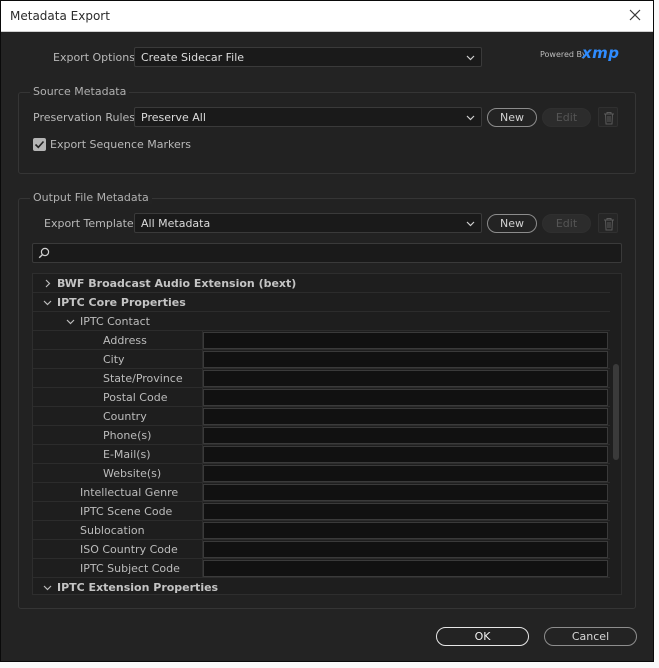 This screenshot has width=659, height=668. I want to click on preservation-new-button: New, so click(512, 117).